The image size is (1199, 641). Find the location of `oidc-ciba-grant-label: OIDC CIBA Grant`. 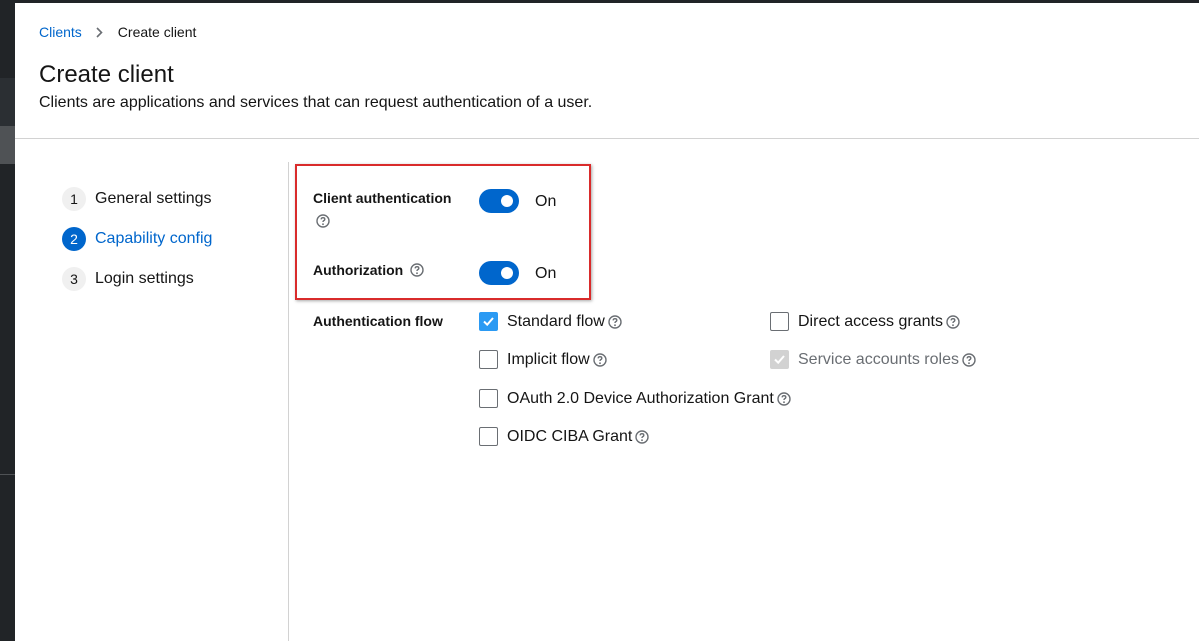

oidc-ciba-grant-label: OIDC CIBA Grant is located at coordinates (570, 436).